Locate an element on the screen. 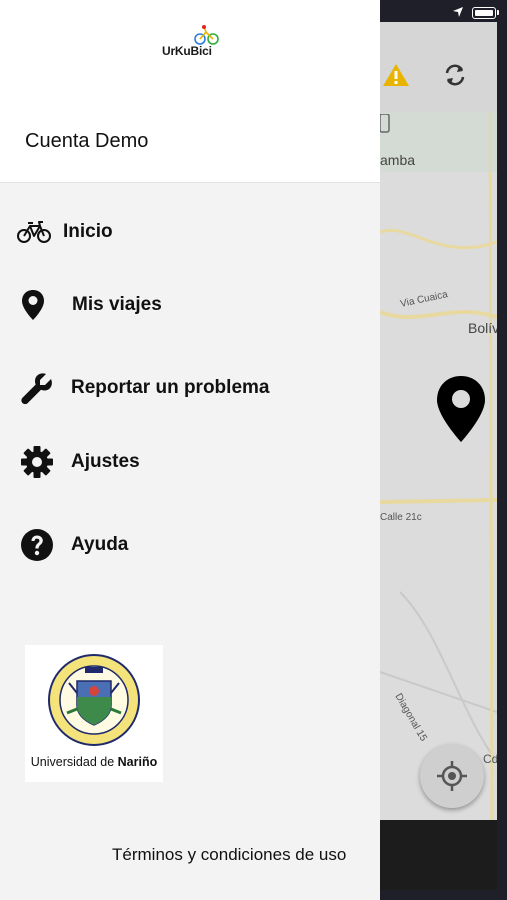 The width and height of the screenshot is (507, 900). help-icon is located at coordinates (37, 545).